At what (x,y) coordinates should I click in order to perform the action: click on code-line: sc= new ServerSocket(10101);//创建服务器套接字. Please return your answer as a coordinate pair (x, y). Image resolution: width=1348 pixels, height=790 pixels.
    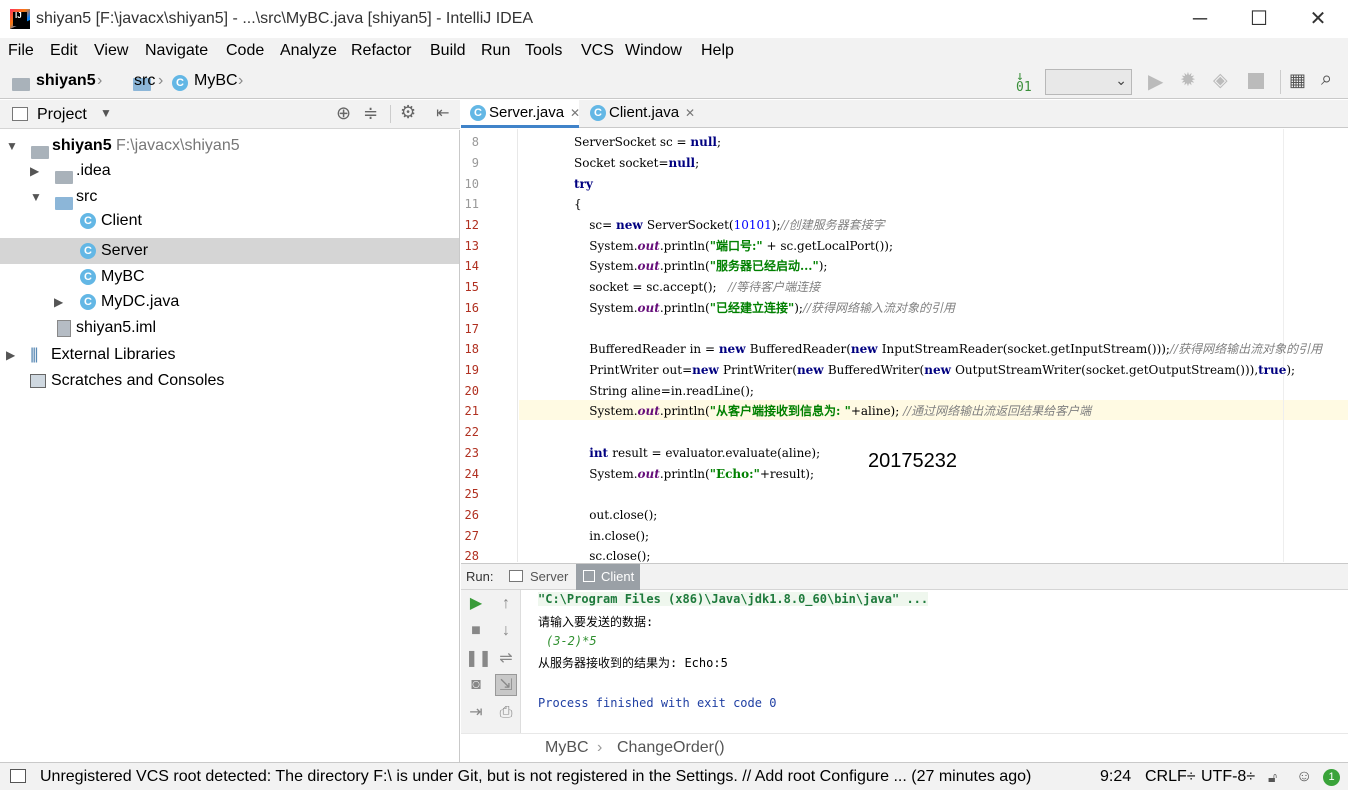
    Looking at the image, I should click on (729, 225).